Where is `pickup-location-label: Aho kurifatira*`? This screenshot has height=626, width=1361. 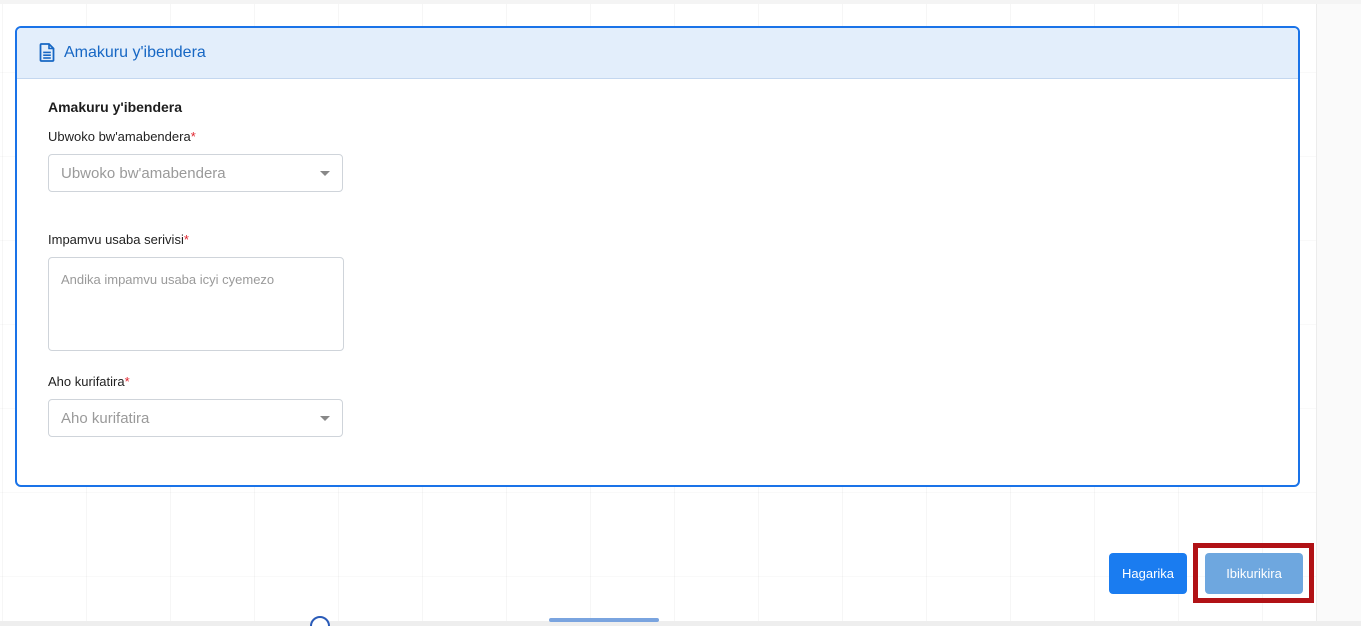
pickup-location-label: Aho kurifatira* is located at coordinates (657, 381).